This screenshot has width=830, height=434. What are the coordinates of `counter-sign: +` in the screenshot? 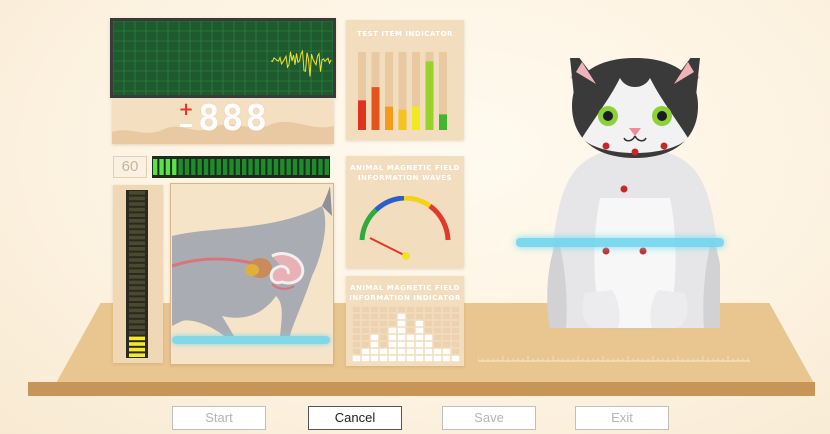 It's located at (186, 109).